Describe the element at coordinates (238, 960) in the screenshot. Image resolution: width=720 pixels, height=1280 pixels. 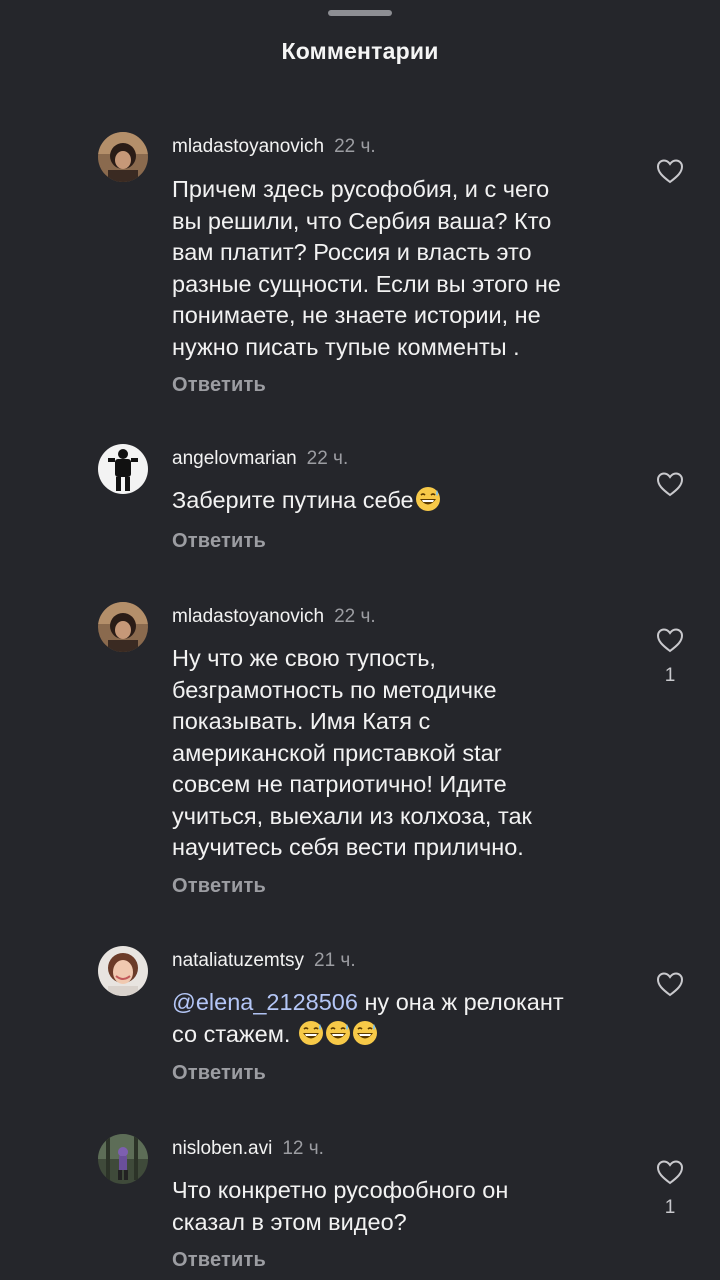
I see `username: nataliatuzemtsy` at that location.